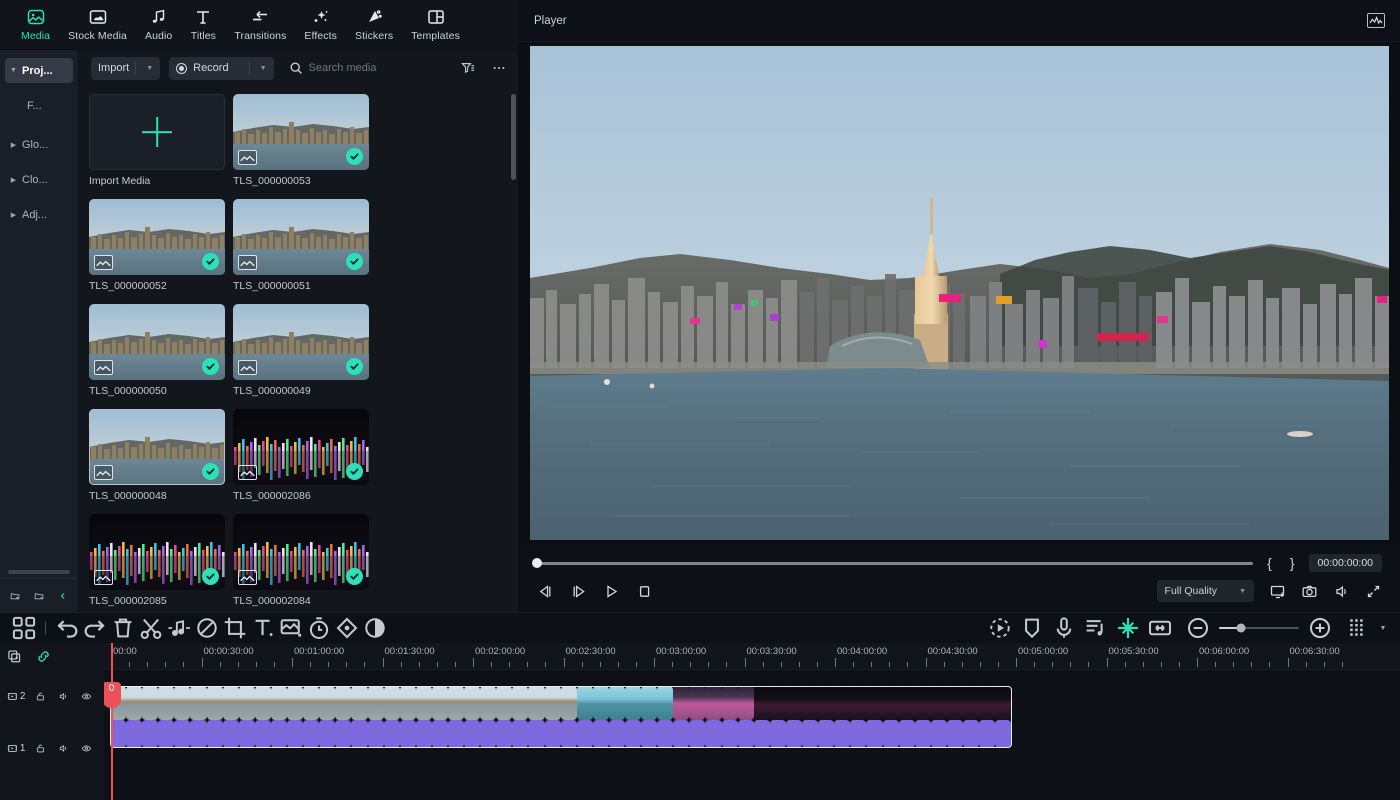 Image resolution: width=1400 pixels, height=800 pixels. Describe the element at coordinates (1128, 628) in the screenshot. I see `snap-magnet-icon` at that location.